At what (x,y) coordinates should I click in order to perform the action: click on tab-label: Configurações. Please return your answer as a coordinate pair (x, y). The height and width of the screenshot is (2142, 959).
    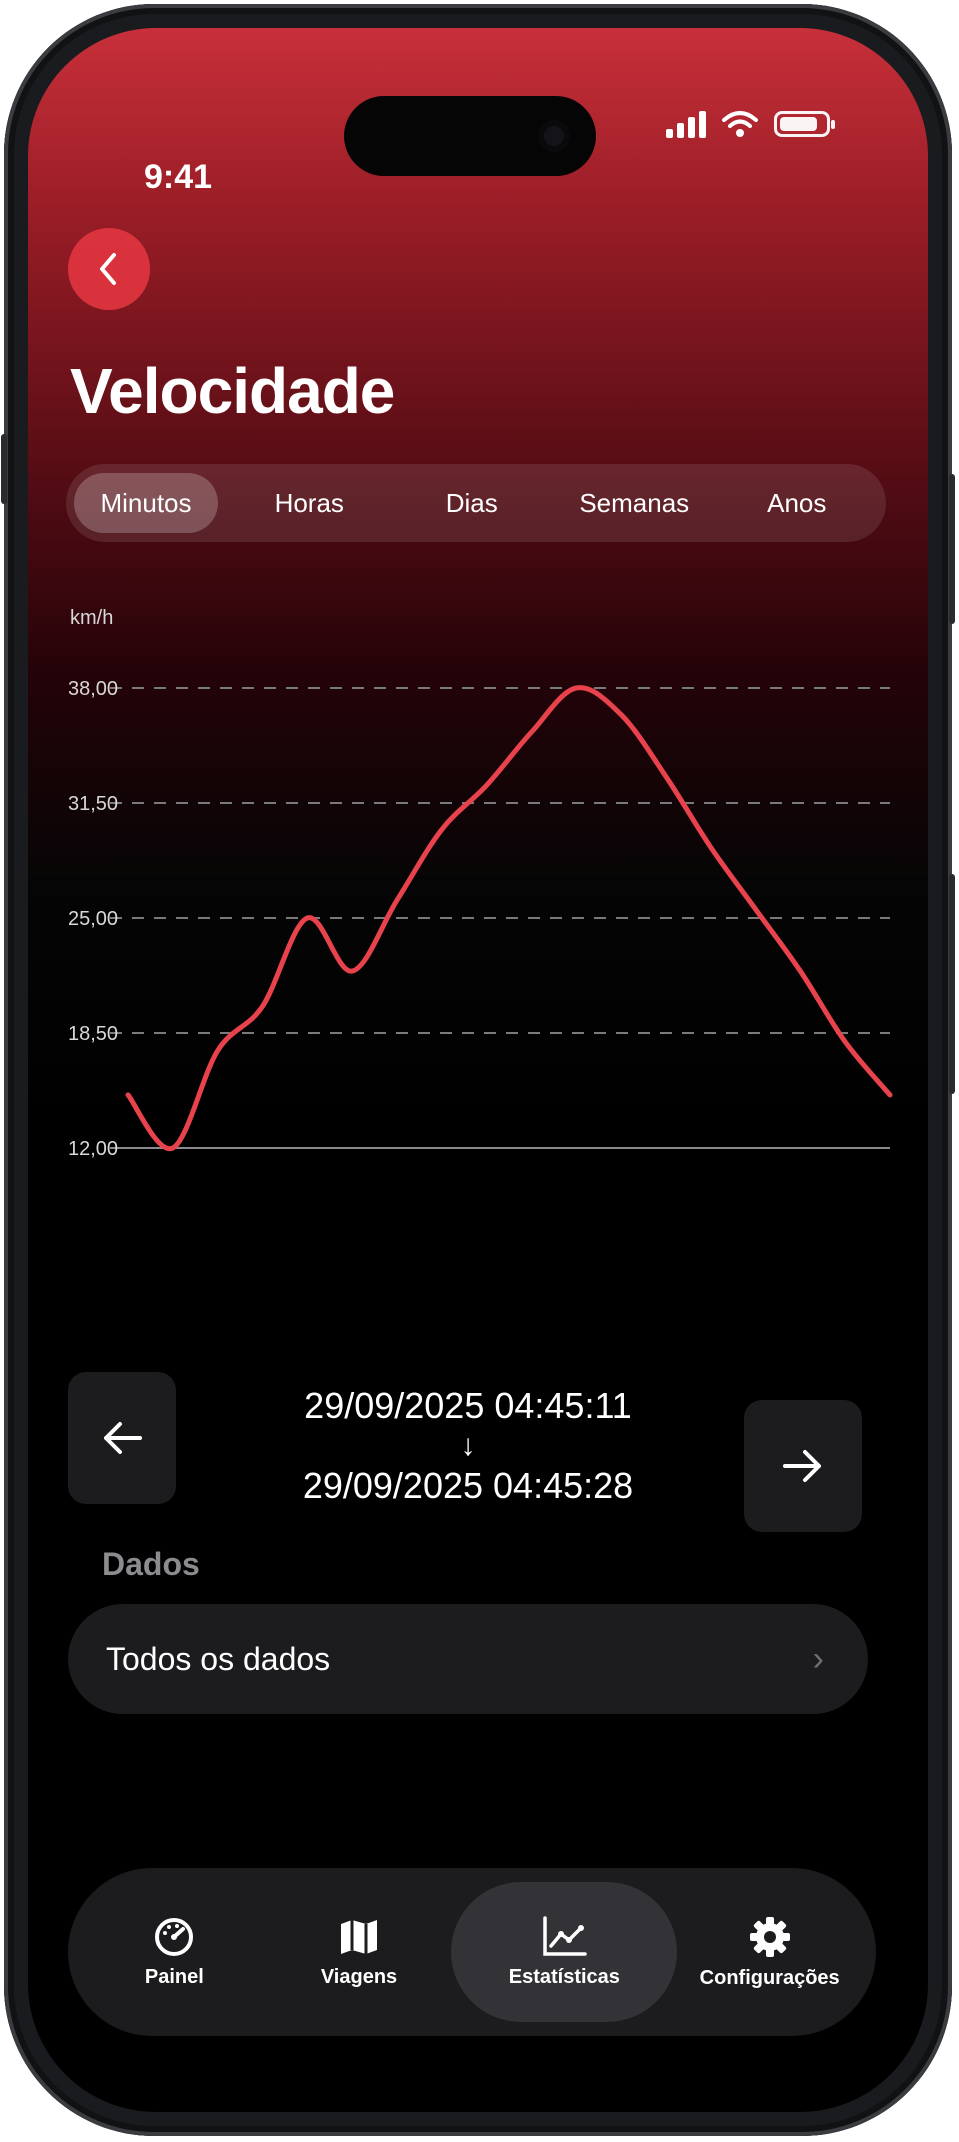
    Looking at the image, I should click on (769, 1977).